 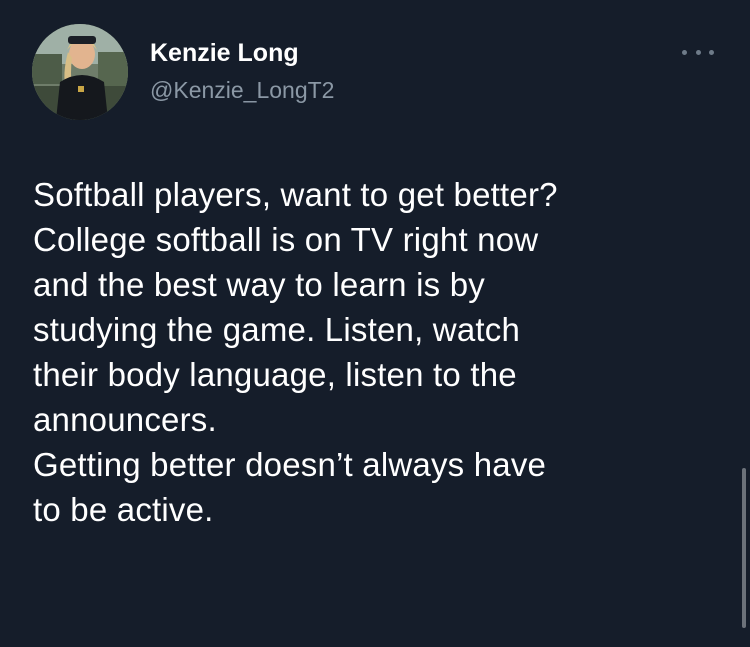 What do you see at coordinates (275, 374) in the screenshot?
I see `tweet-text-line: their body language, listen to the` at bounding box center [275, 374].